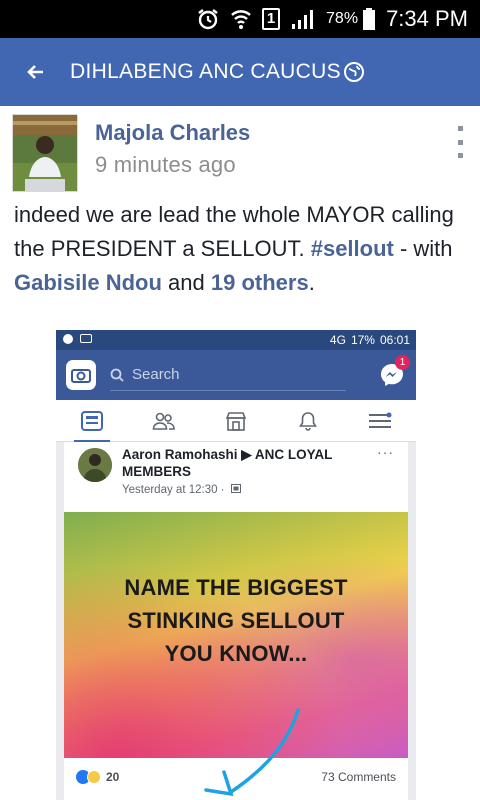 The width and height of the screenshot is (480, 800). What do you see at coordinates (88, 282) in the screenshot?
I see `tagged-person-link: Gabisile Ndou` at bounding box center [88, 282].